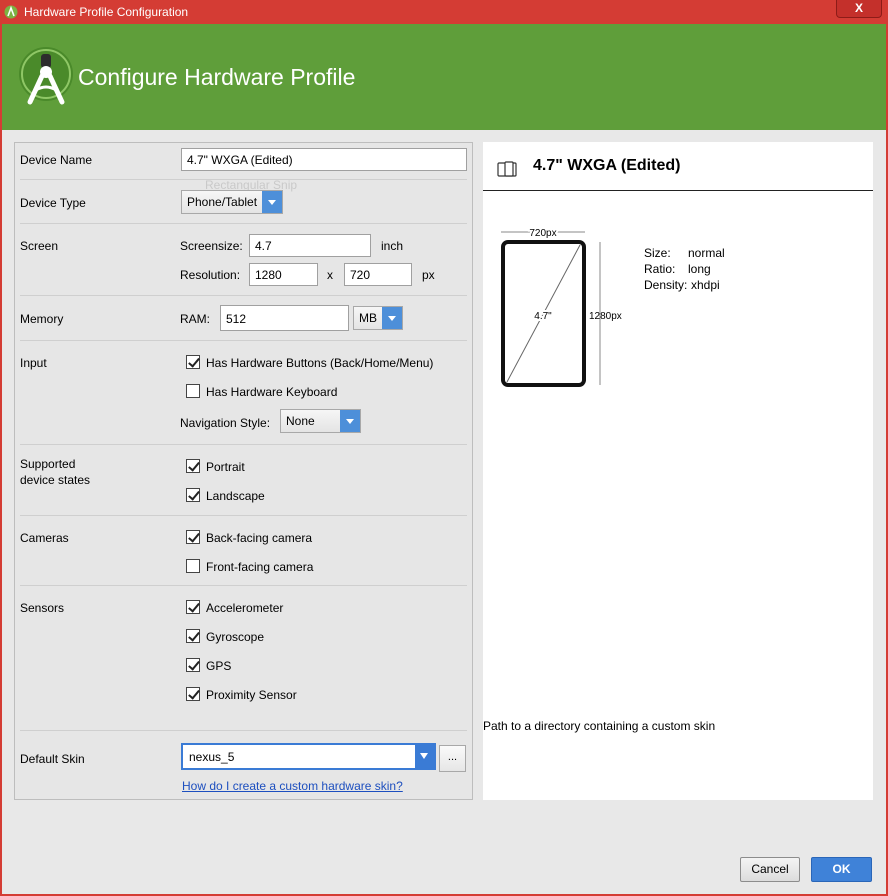 This screenshot has height=896, width=888. I want to click on size-value: normal, so click(706, 253).